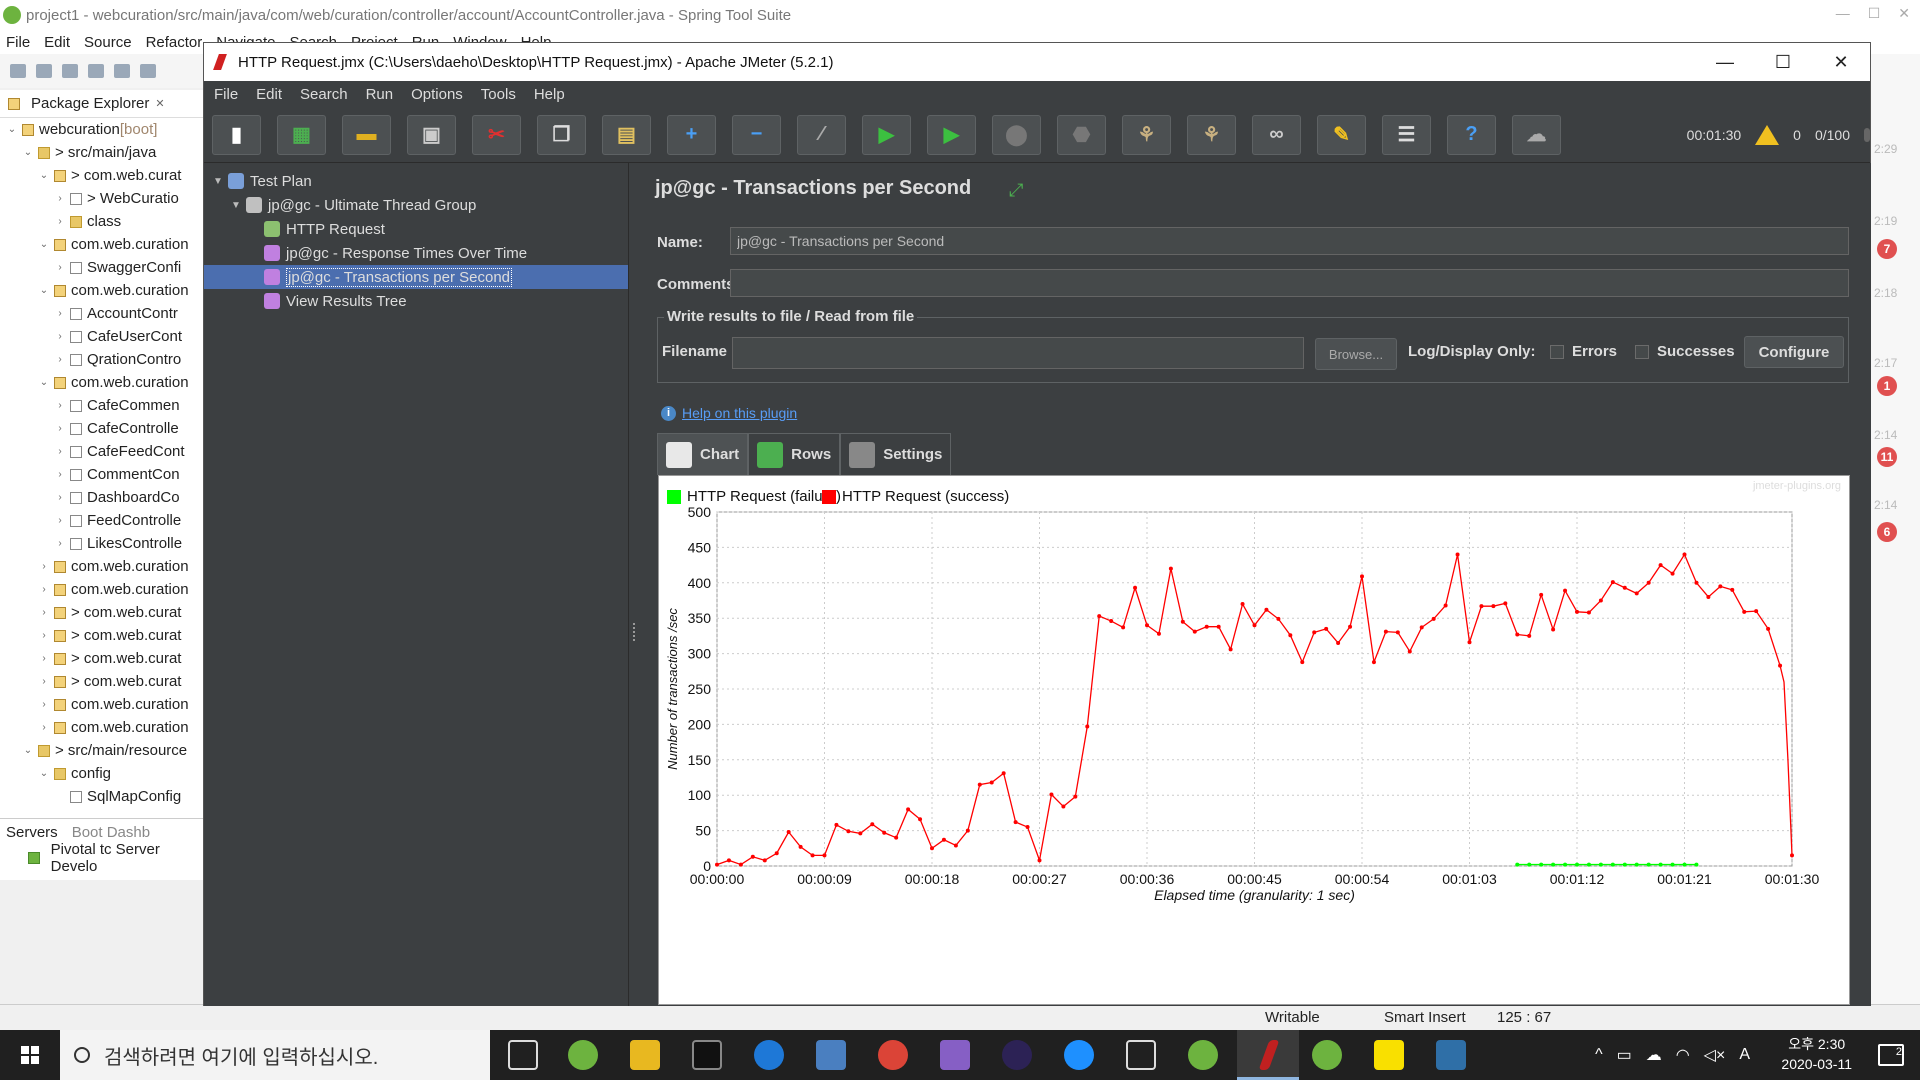  What do you see at coordinates (57, 42) in the screenshot?
I see `eclipse-menu-edit: Edit` at bounding box center [57, 42].